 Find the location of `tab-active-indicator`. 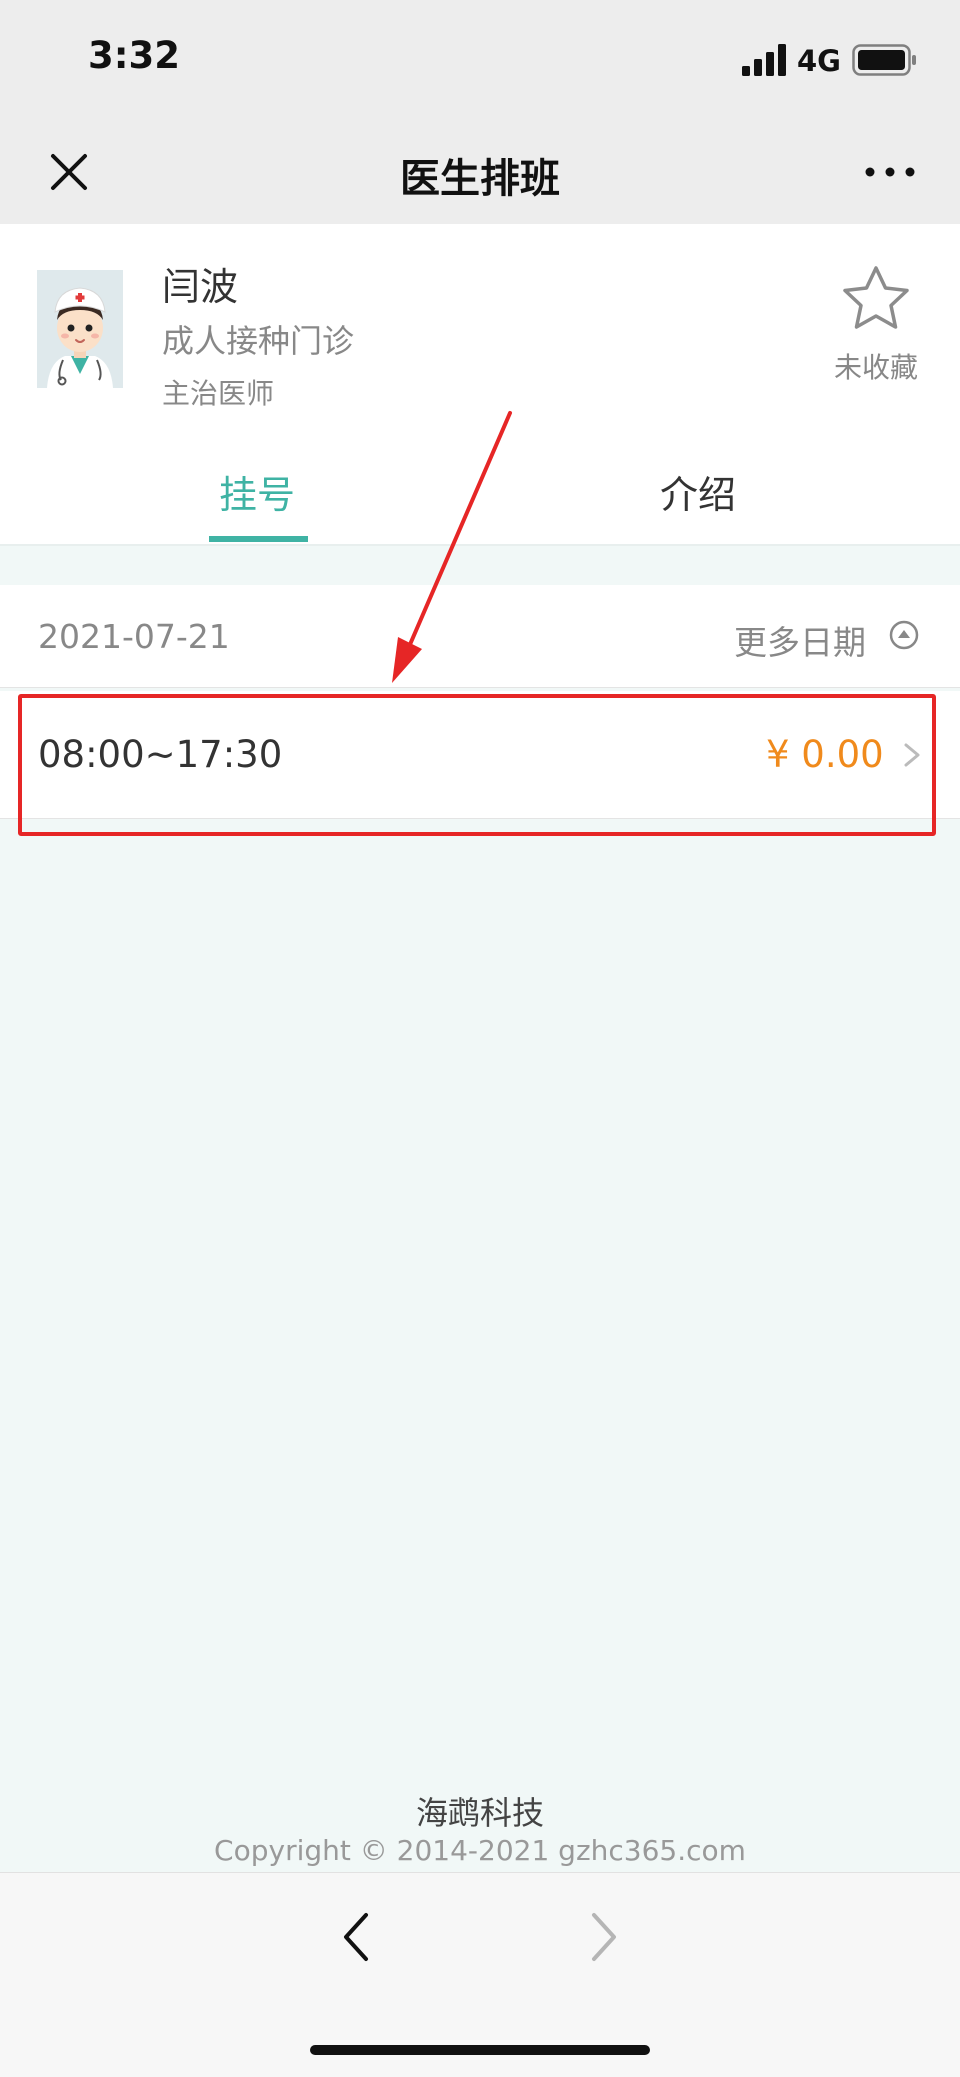

tab-active-indicator is located at coordinates (258, 539).